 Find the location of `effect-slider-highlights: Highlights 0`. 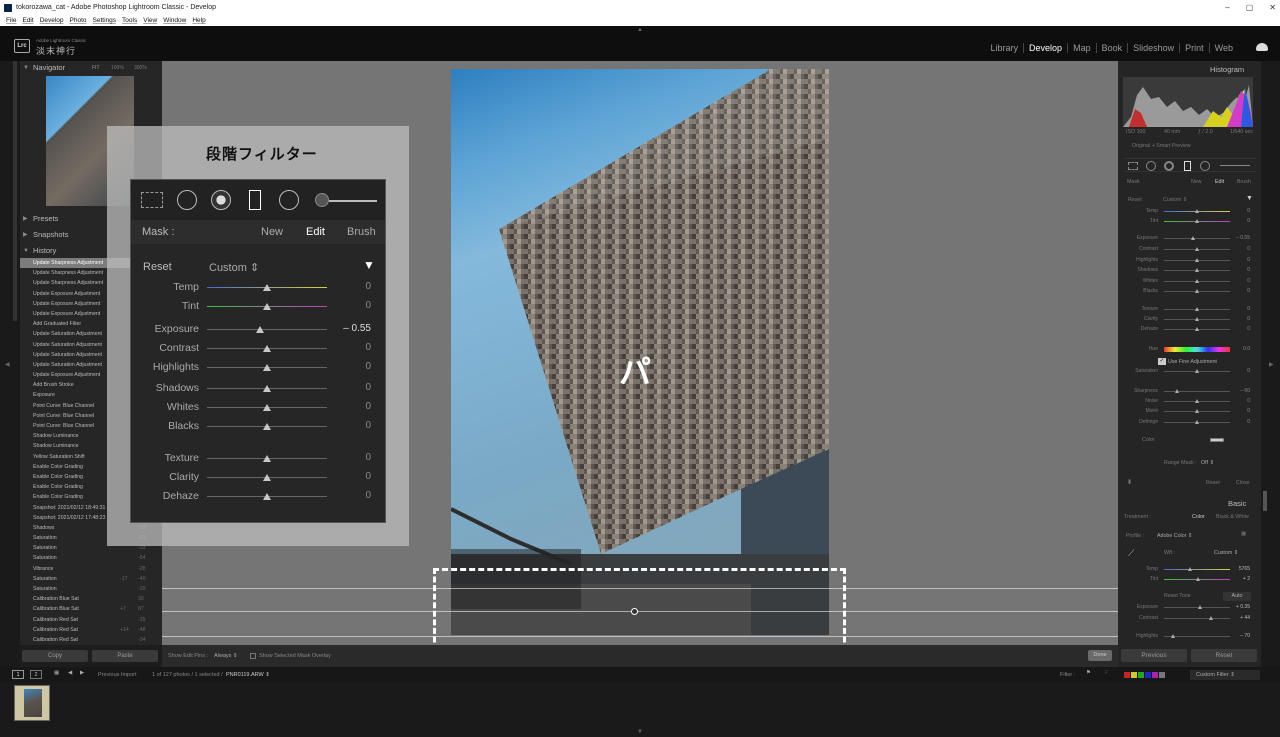

effect-slider-highlights: Highlights 0 is located at coordinates (1187, 260).